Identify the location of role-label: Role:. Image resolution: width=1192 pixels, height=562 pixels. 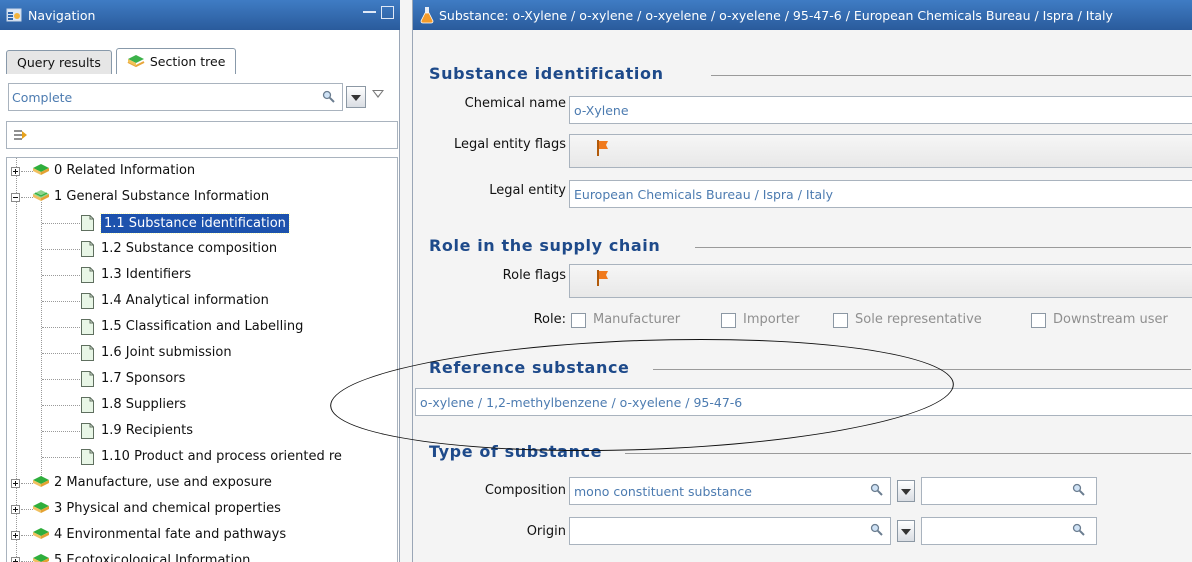
(549, 319).